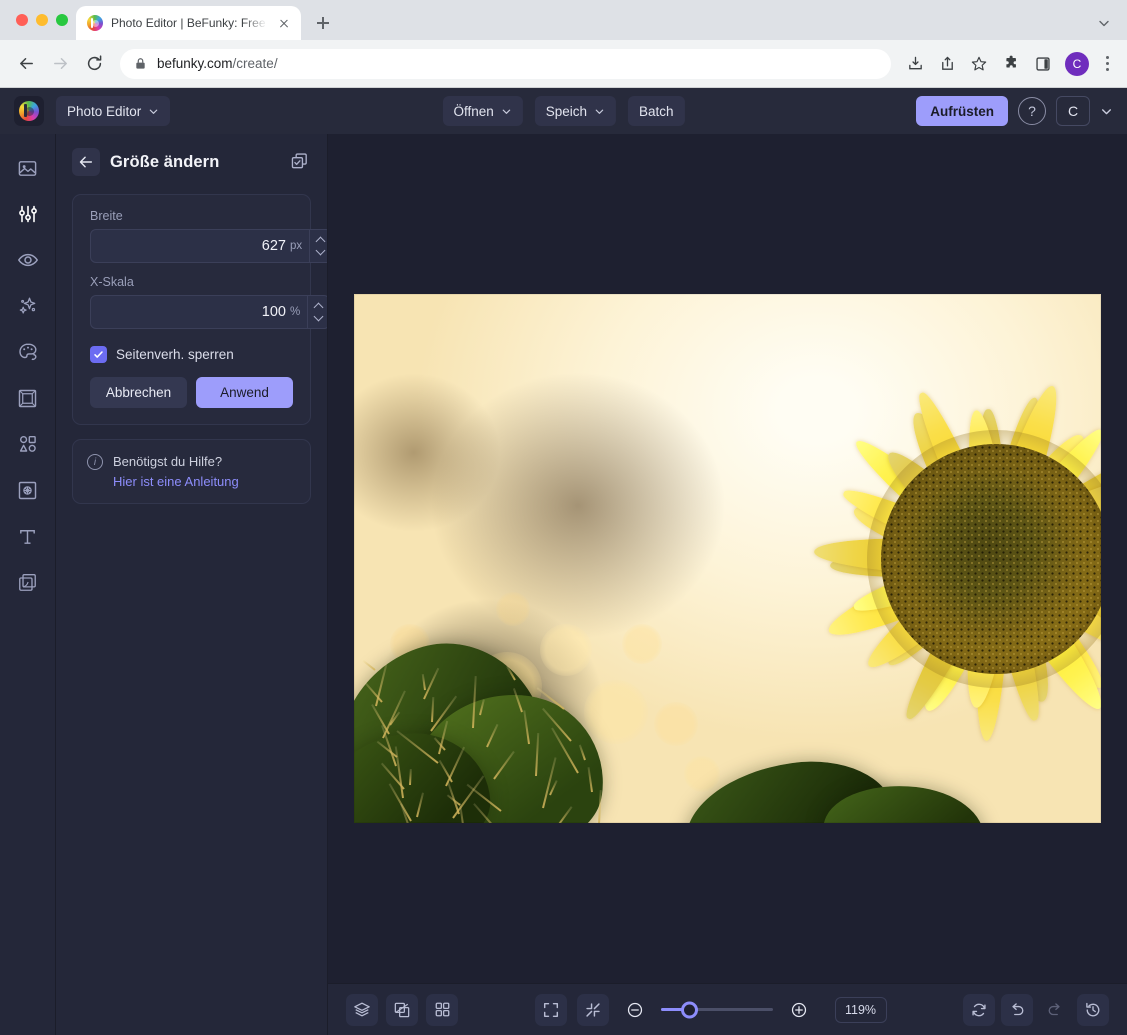  I want to click on sidebar-item-graphics, so click(28, 444).